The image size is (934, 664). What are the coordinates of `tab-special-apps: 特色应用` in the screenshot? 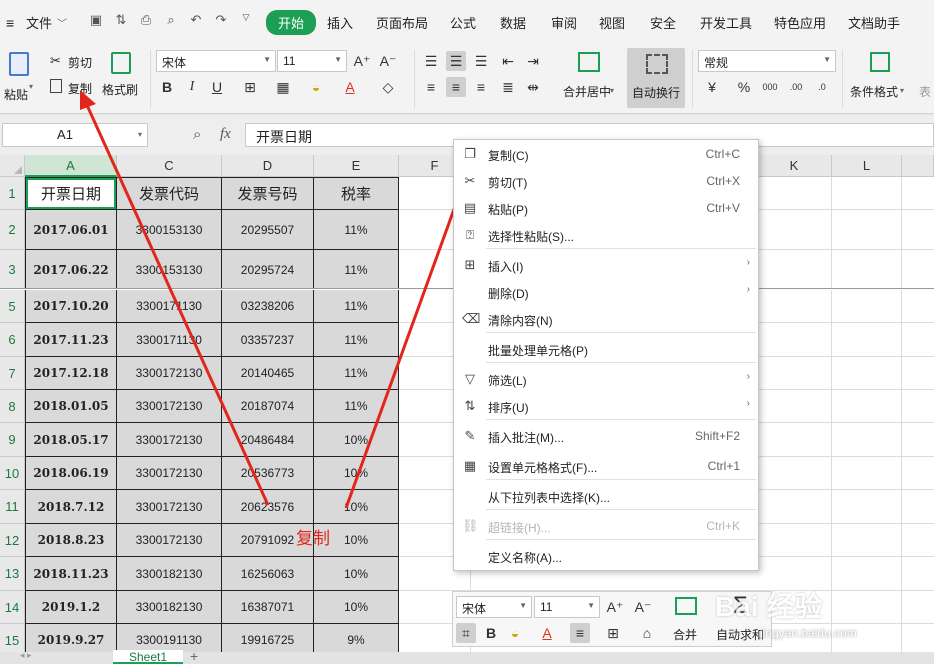 It's located at (800, 22).